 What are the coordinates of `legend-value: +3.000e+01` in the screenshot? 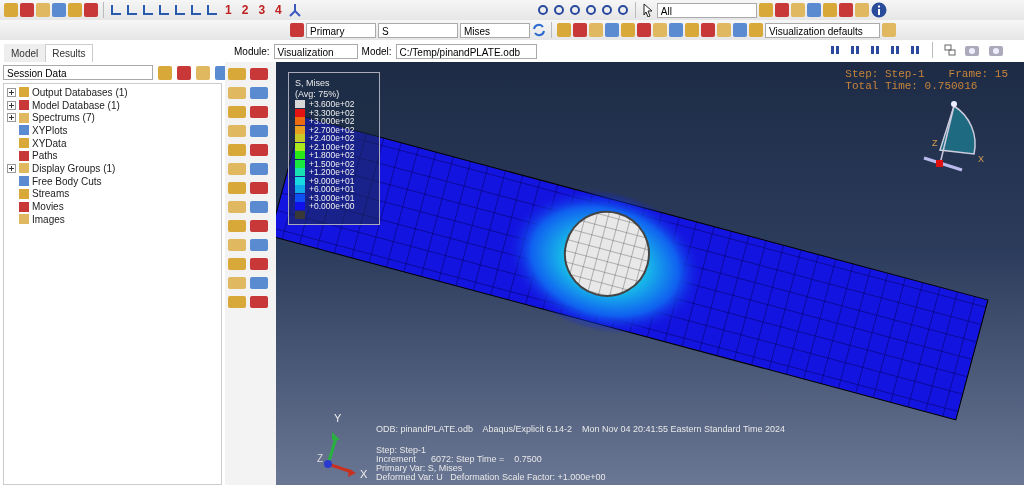 It's located at (332, 197).